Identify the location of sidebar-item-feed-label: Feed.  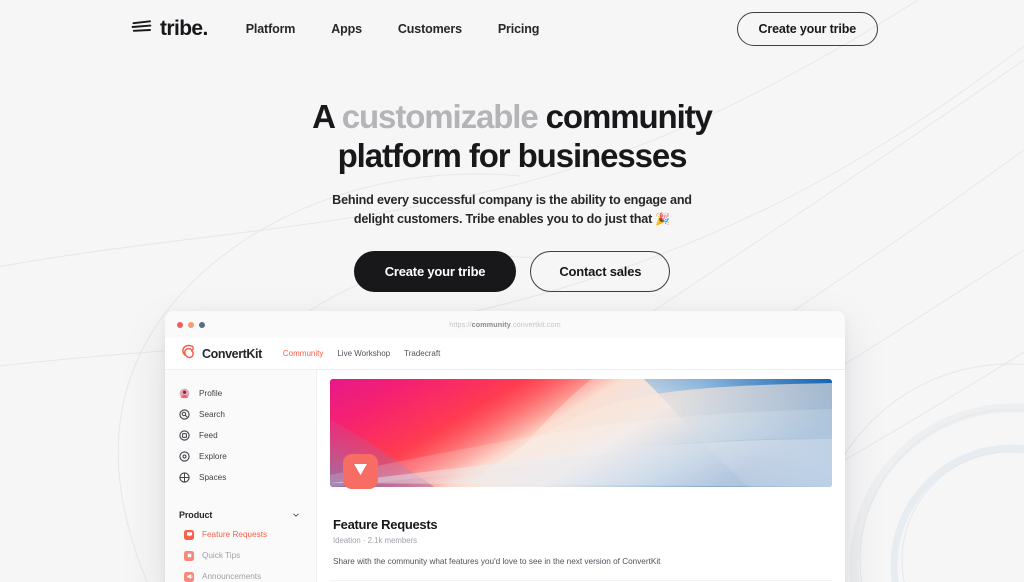
(208, 435).